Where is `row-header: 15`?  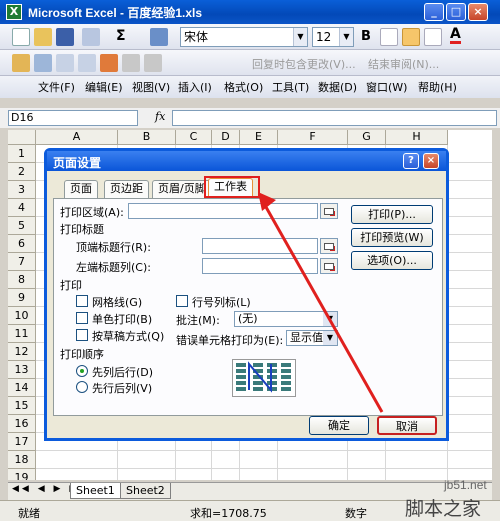 row-header: 15 is located at coordinates (22, 406).